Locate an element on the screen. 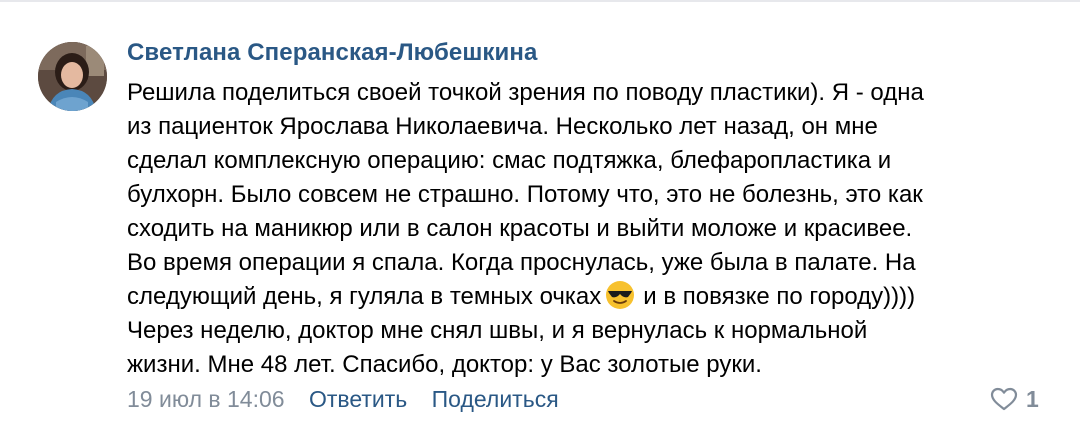  comment-text-fragment: и в повязке по городу)))) is located at coordinates (779, 296).